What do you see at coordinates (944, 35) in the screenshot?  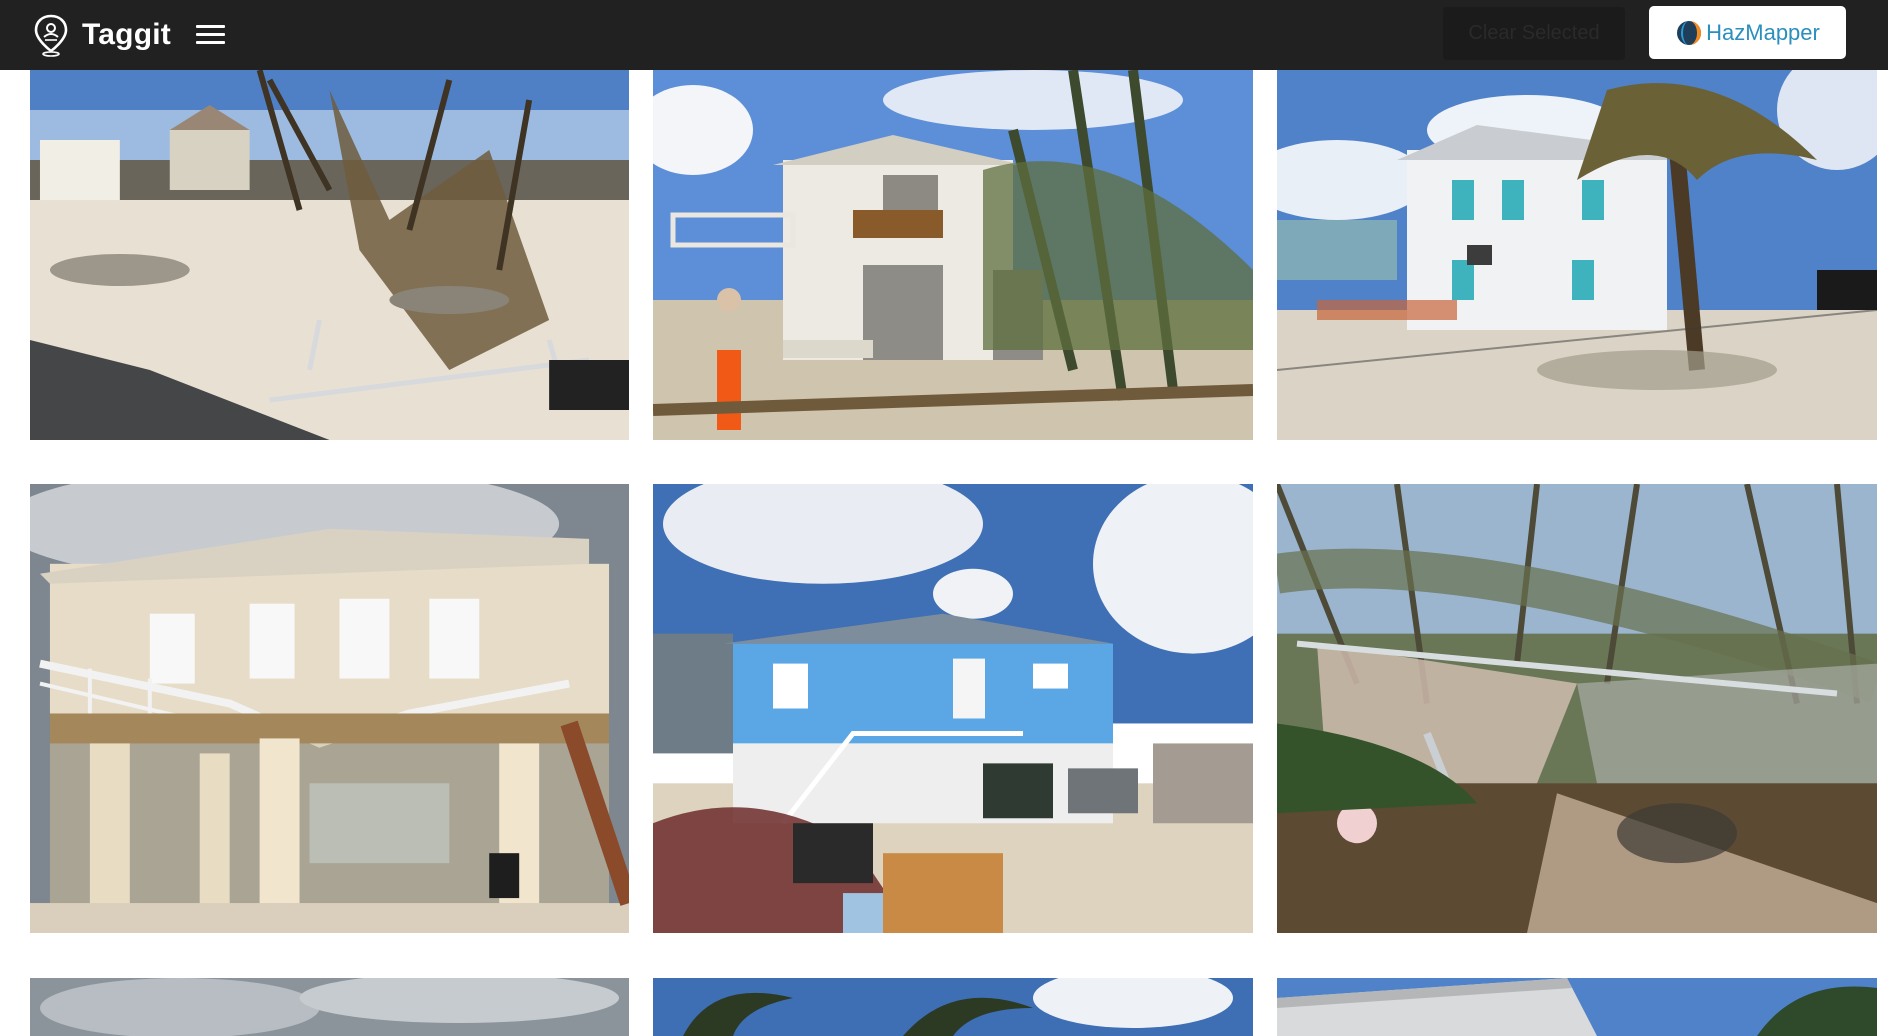 I see `top-navigation-bar: Taggit Clear Selected HazMapper` at bounding box center [944, 35].